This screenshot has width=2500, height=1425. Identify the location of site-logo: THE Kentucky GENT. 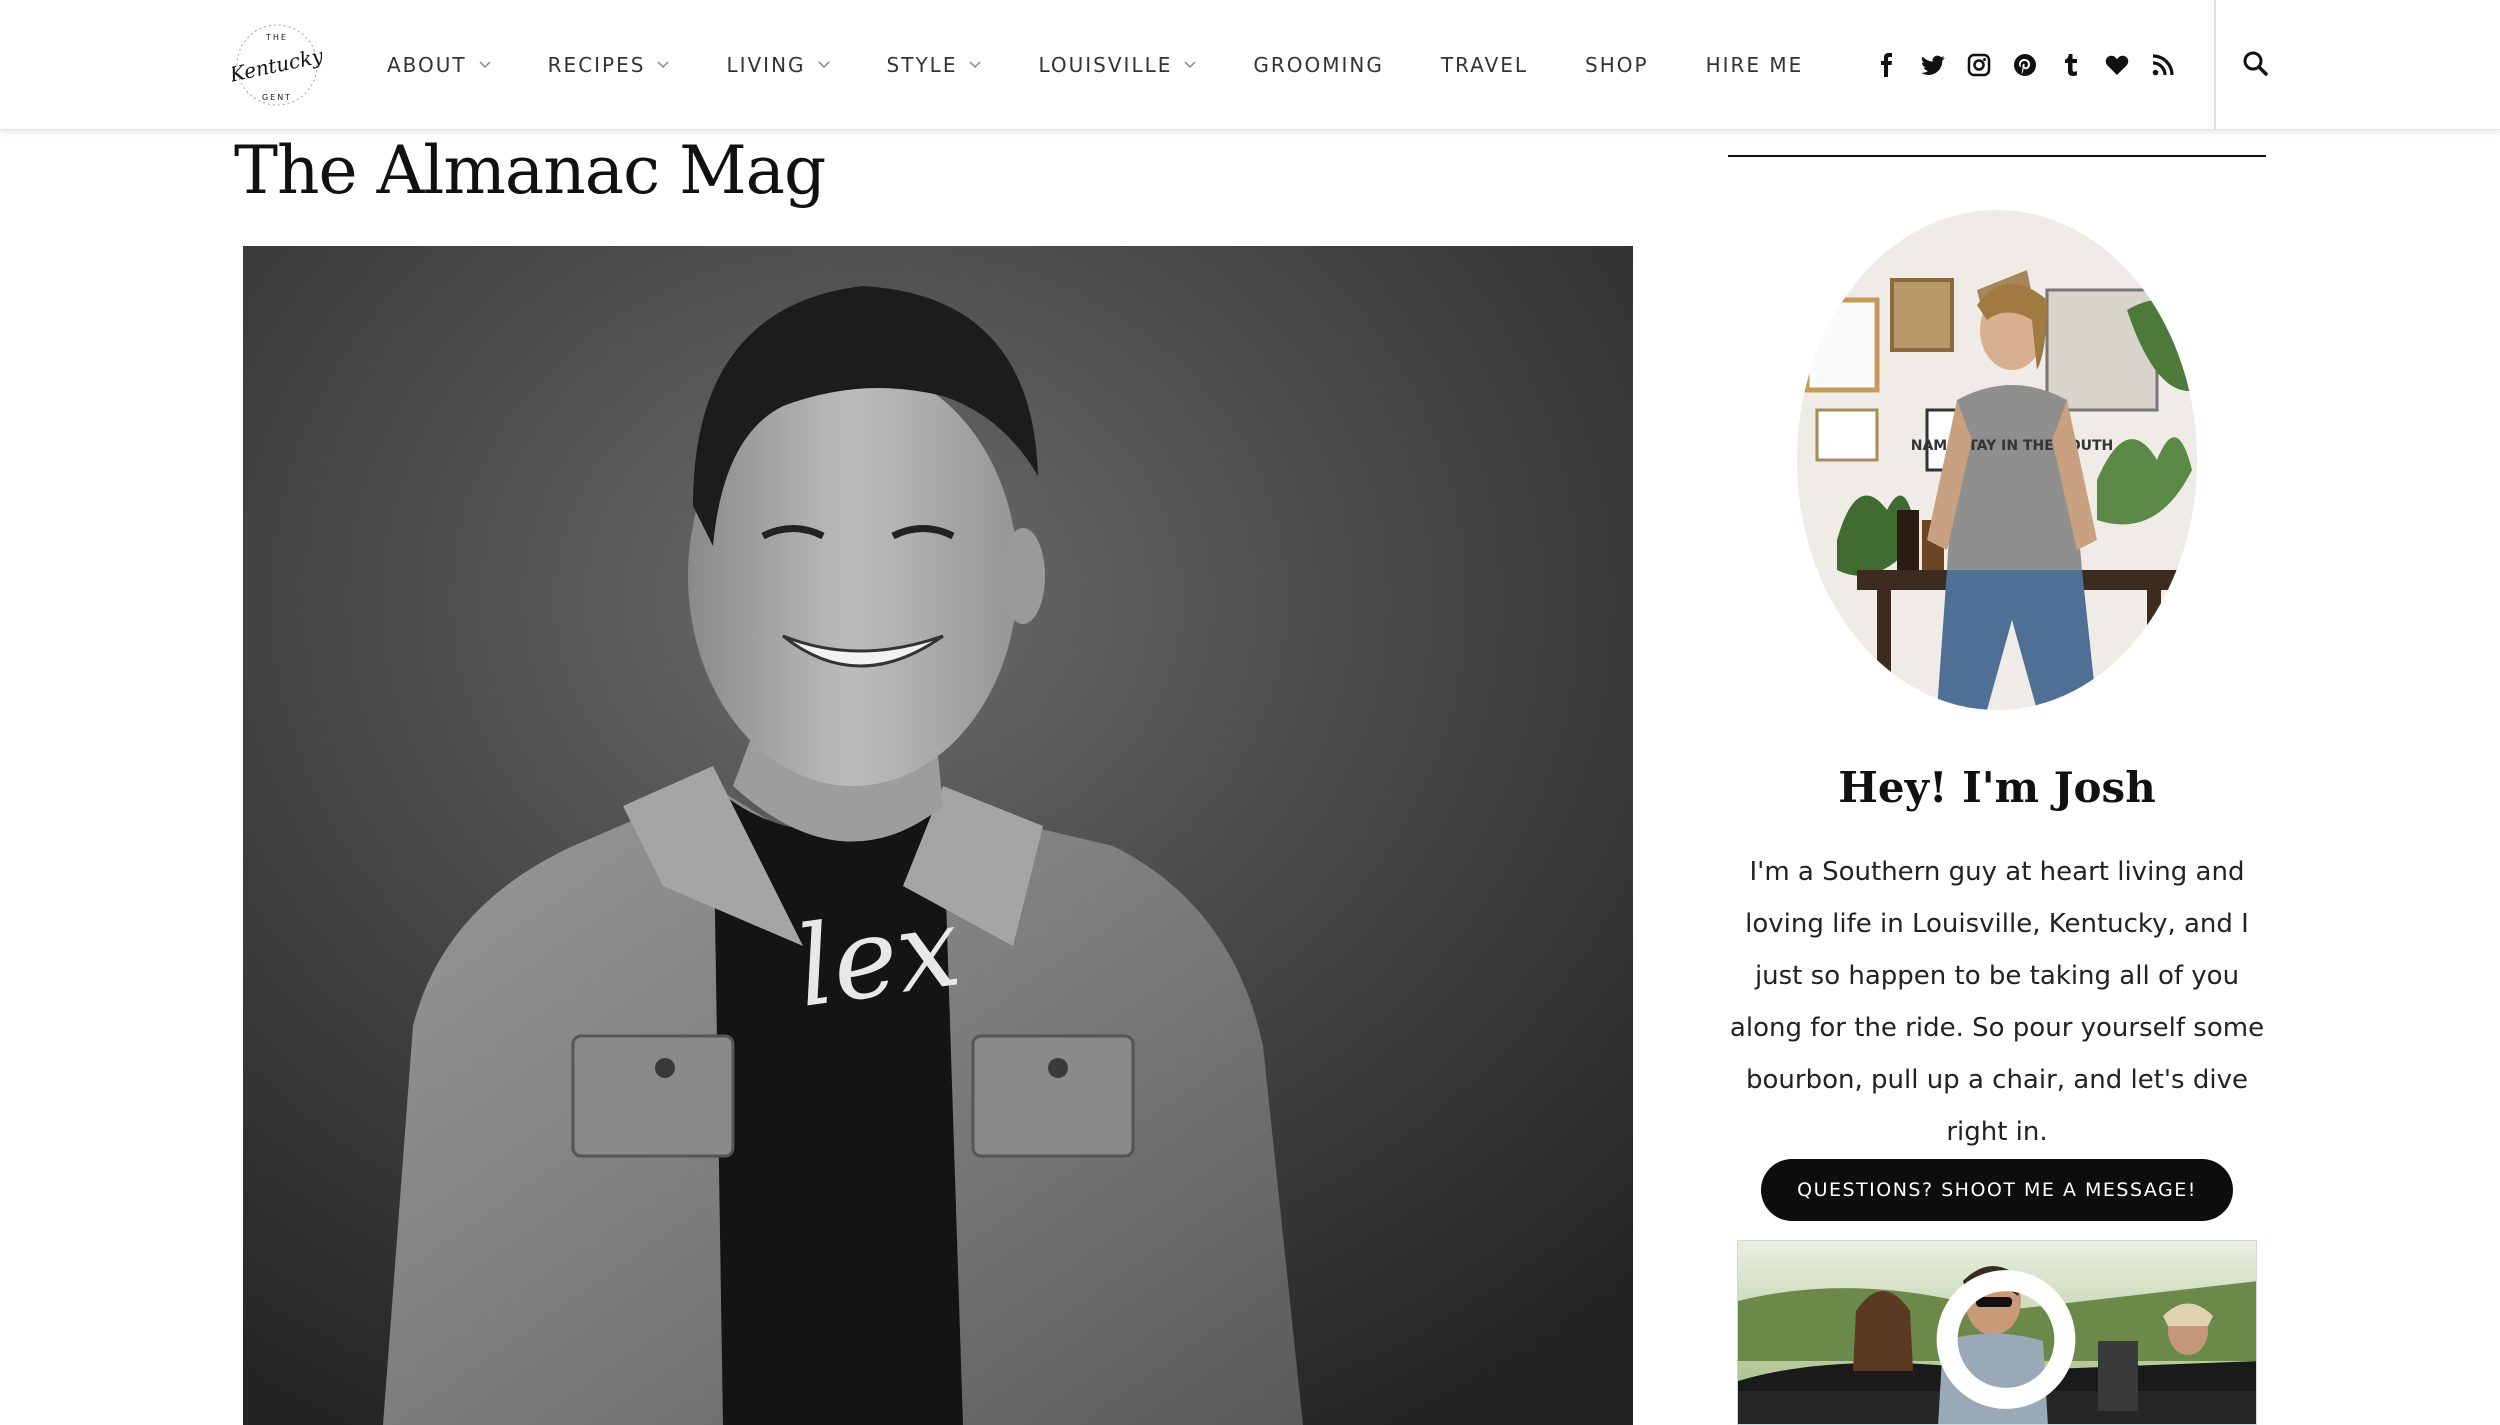
(276, 65).